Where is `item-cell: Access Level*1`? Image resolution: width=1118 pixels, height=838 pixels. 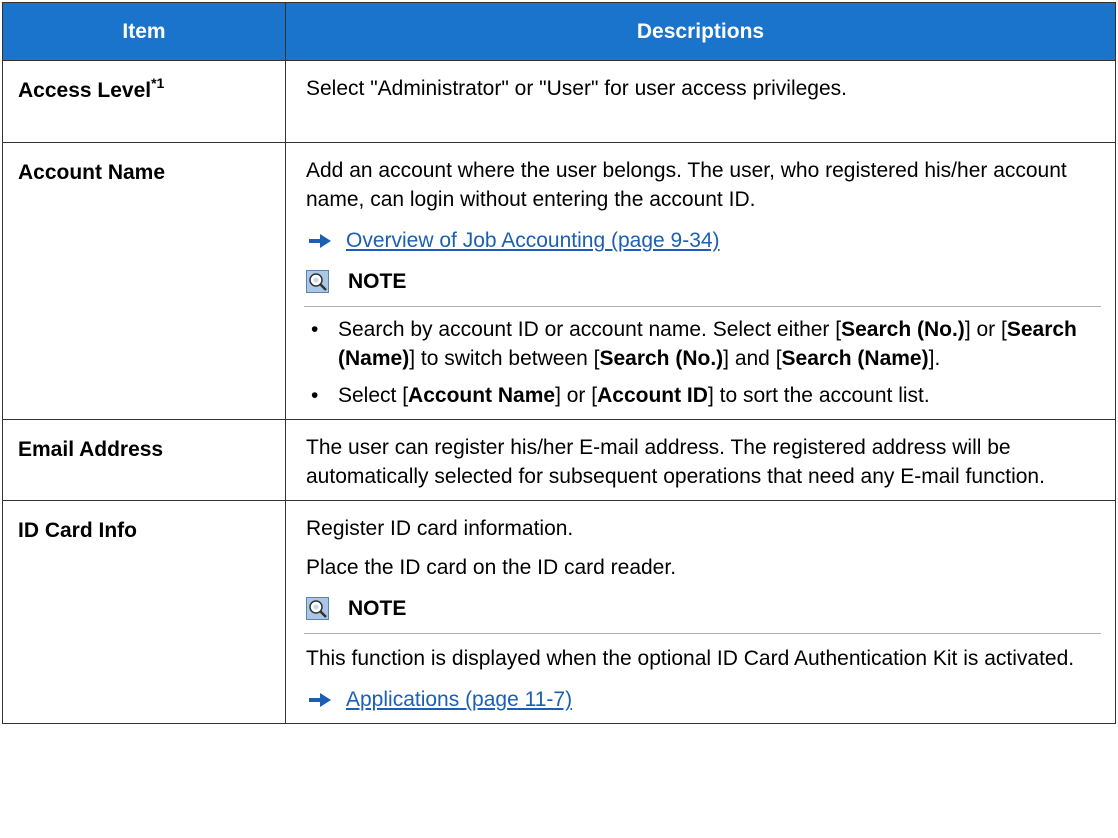
item-cell: Access Level*1 is located at coordinates (144, 101).